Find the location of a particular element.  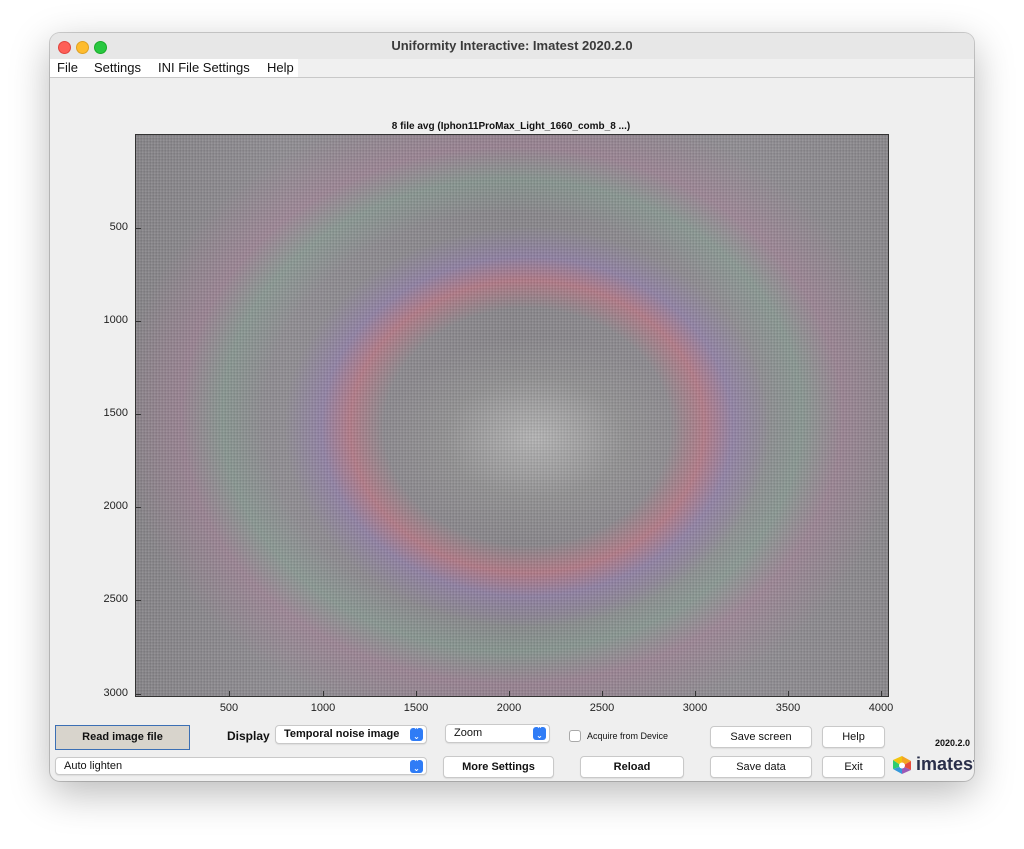

x-tick-label: 2000 is located at coordinates (509, 708).